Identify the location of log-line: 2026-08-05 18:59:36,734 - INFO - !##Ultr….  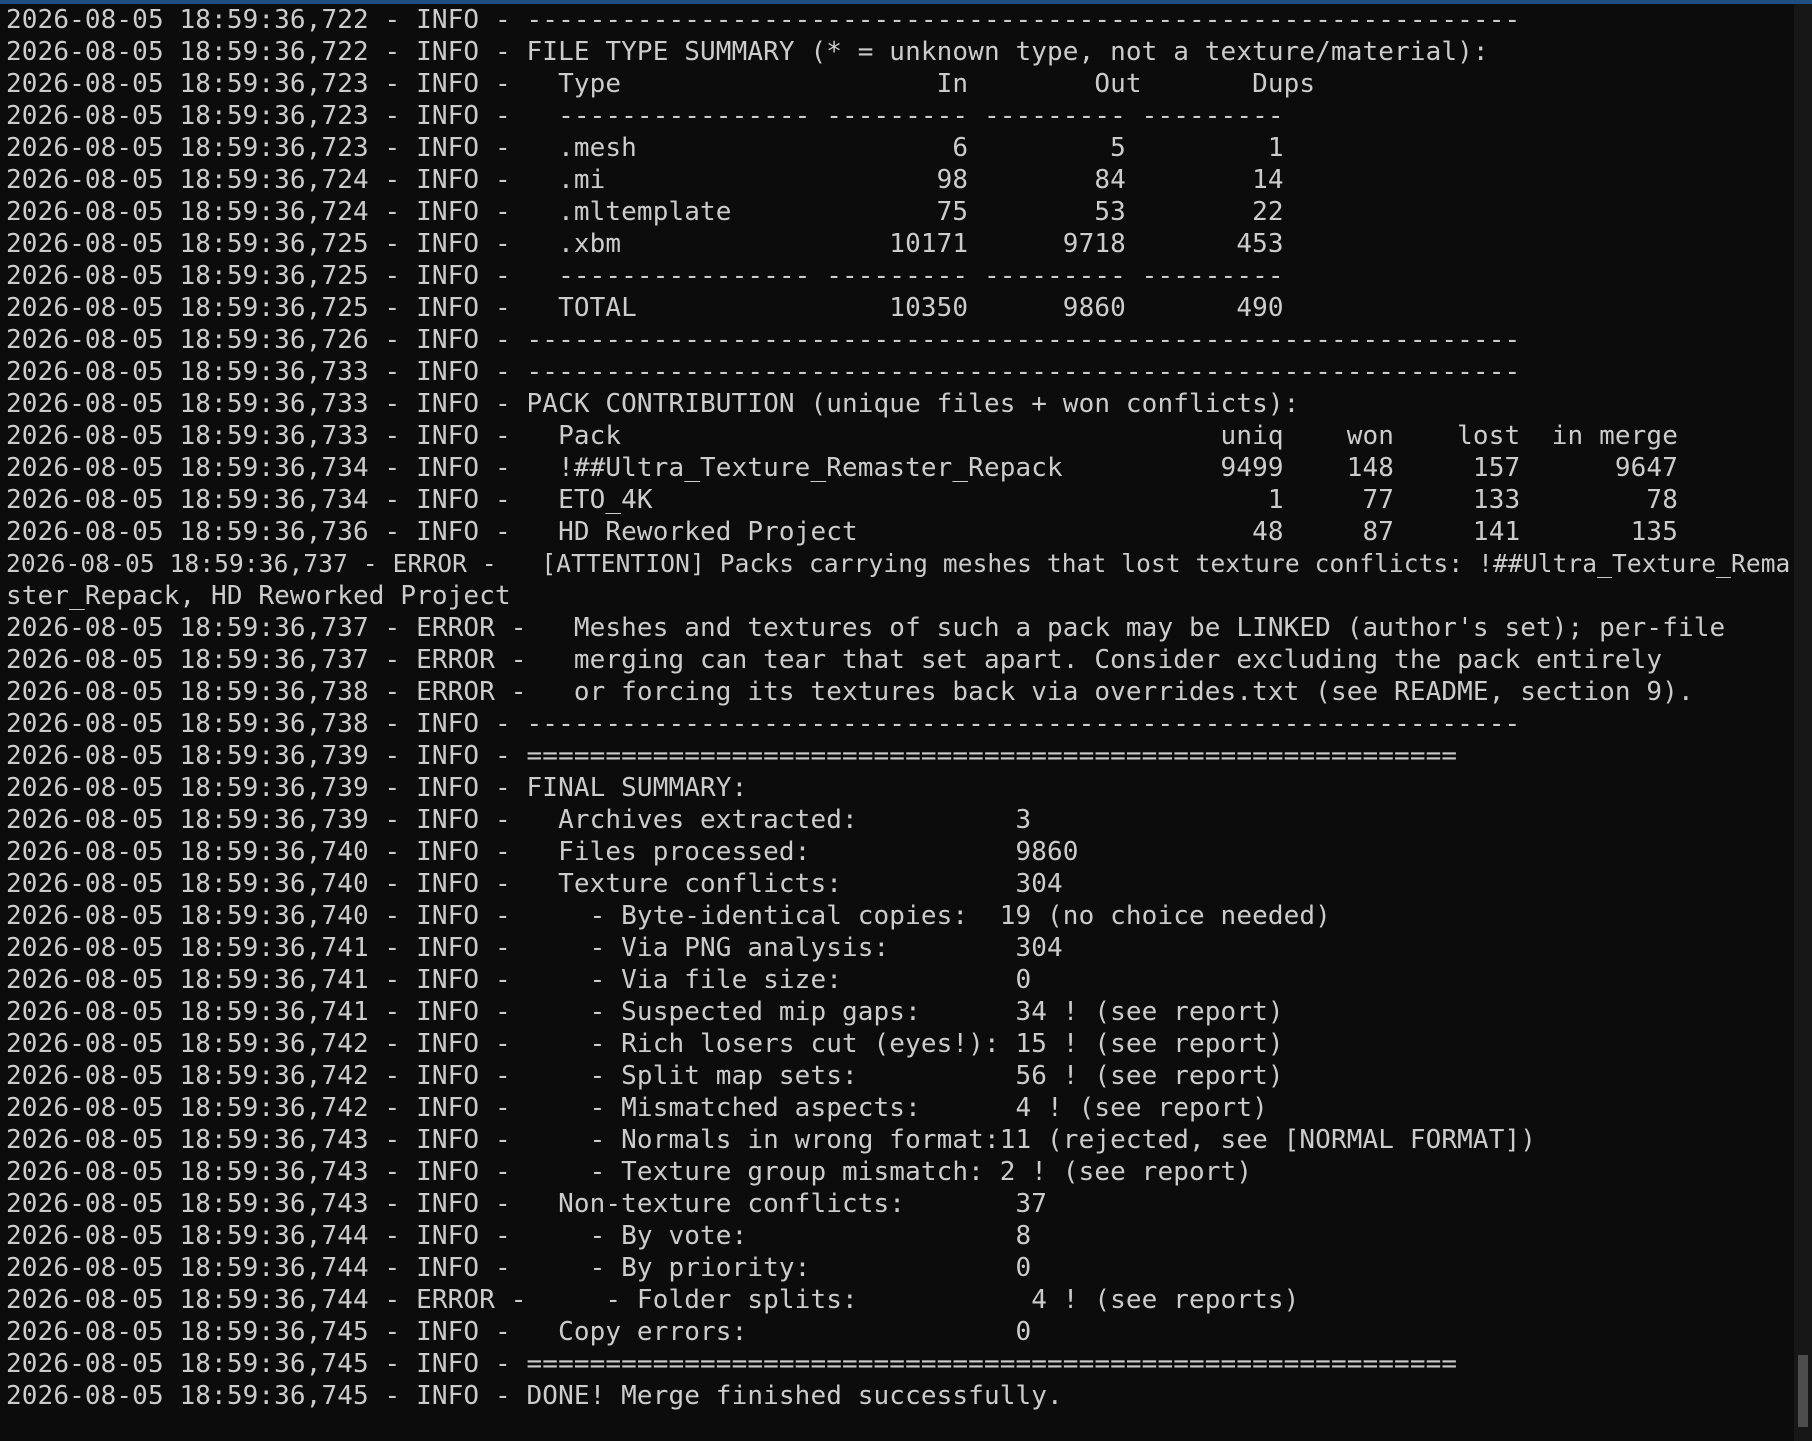
(842, 468).